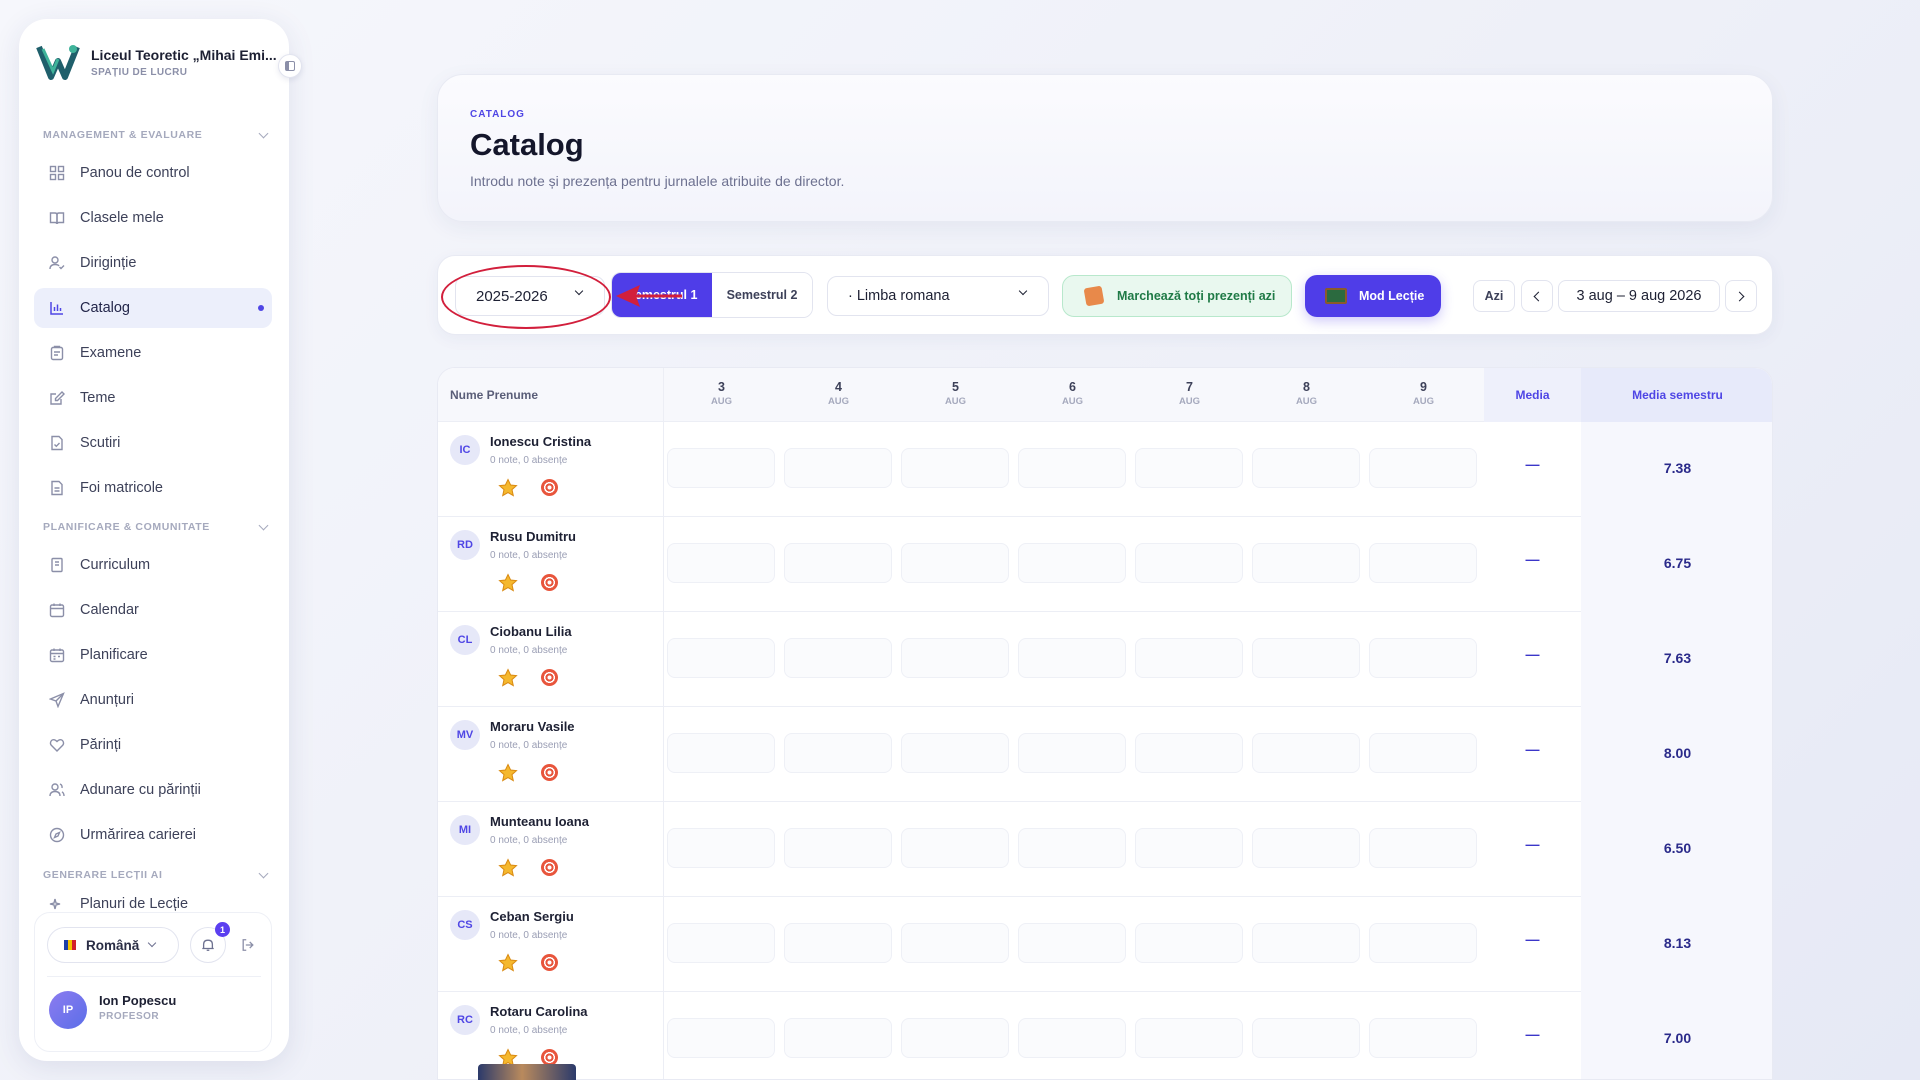 The width and height of the screenshot is (1920, 1080). What do you see at coordinates (153, 353) in the screenshot?
I see `sidebar-item-examene: Examene` at bounding box center [153, 353].